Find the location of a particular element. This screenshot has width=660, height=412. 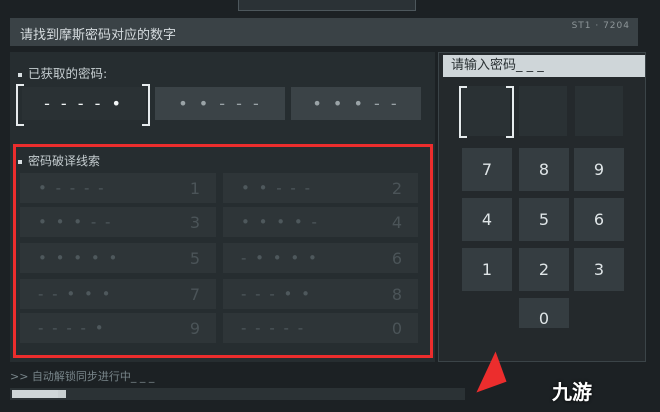

key-8: 8 is located at coordinates (544, 169).